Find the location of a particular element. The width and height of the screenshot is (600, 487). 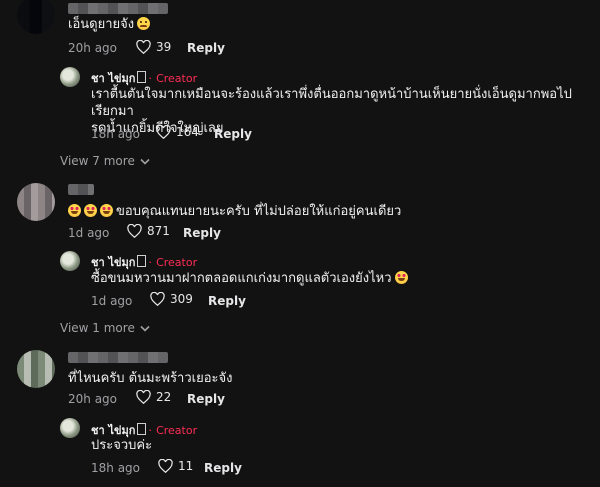

view-more-label: View 7 more is located at coordinates (97, 161).